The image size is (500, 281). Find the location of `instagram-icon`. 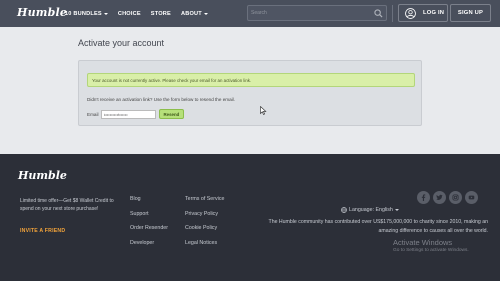

instagram-icon is located at coordinates (455, 197).